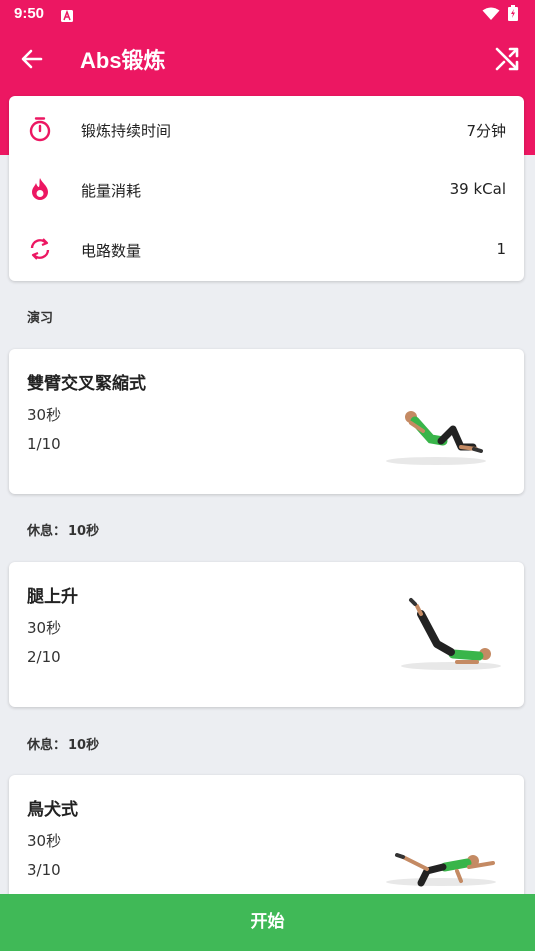  Describe the element at coordinates (266, 421) in the screenshot. I see `exercise-card: 雙臂交叉緊縮式 30秒 1/10` at that location.